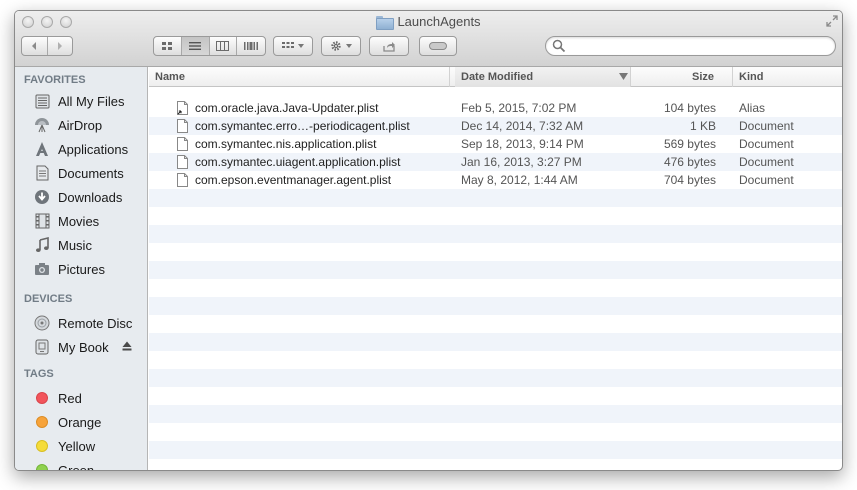 This screenshot has width=857, height=490. Describe the element at coordinates (299, 77) in the screenshot. I see `column-header-name: Name` at that location.